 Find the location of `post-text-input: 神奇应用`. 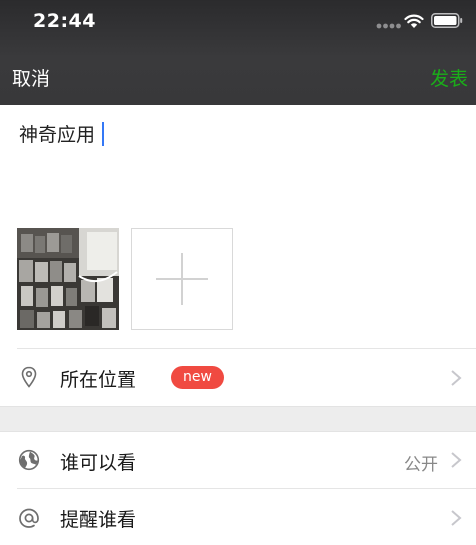

post-text-input: 神奇应用 is located at coordinates (62, 133).